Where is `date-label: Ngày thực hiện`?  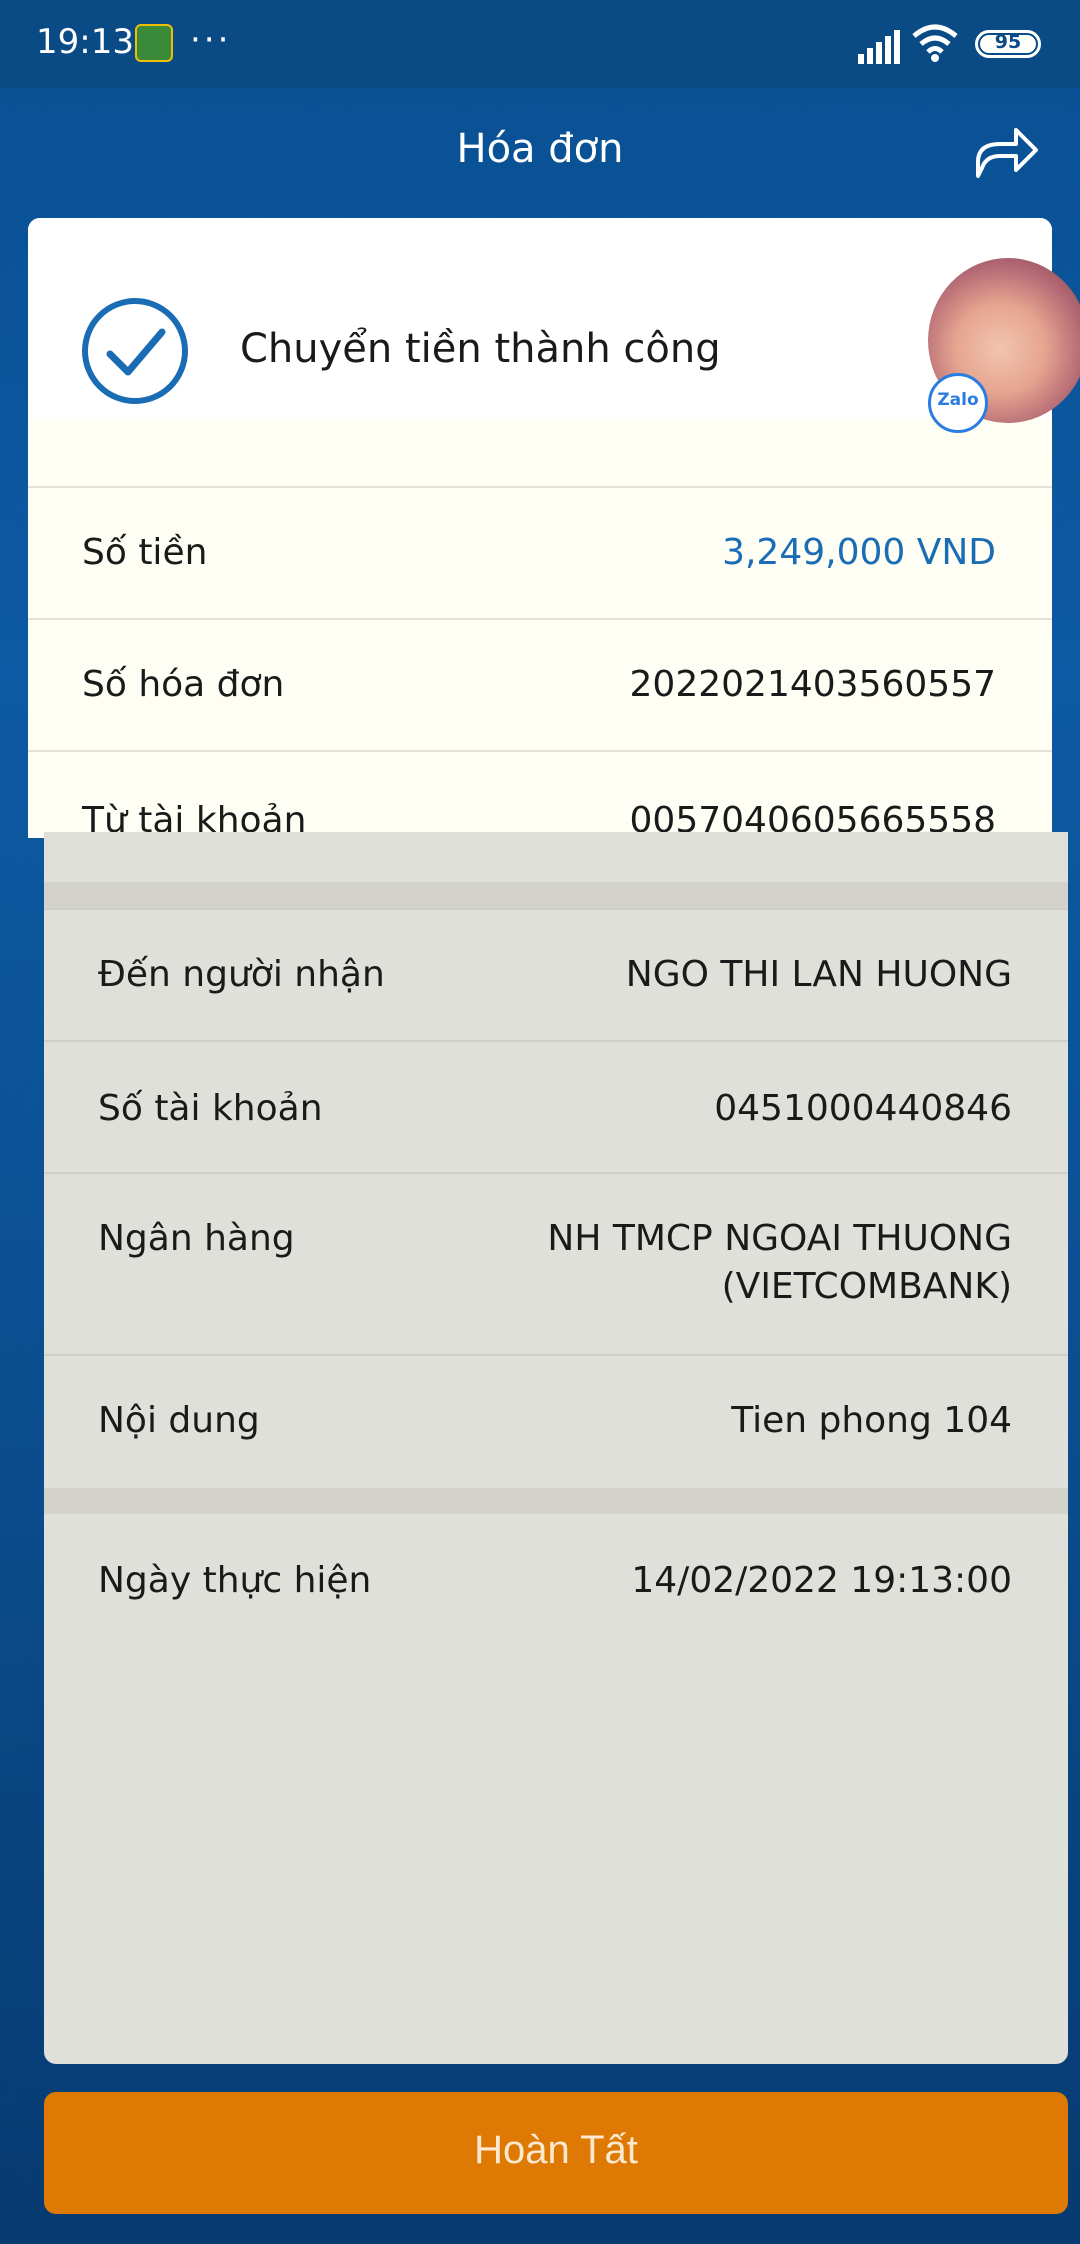
date-label: Ngày thực hiện is located at coordinates (235, 1580).